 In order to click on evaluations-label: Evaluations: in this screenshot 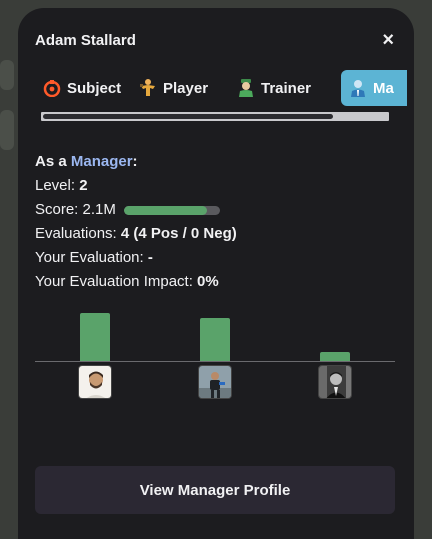, I will do `click(76, 233)`.